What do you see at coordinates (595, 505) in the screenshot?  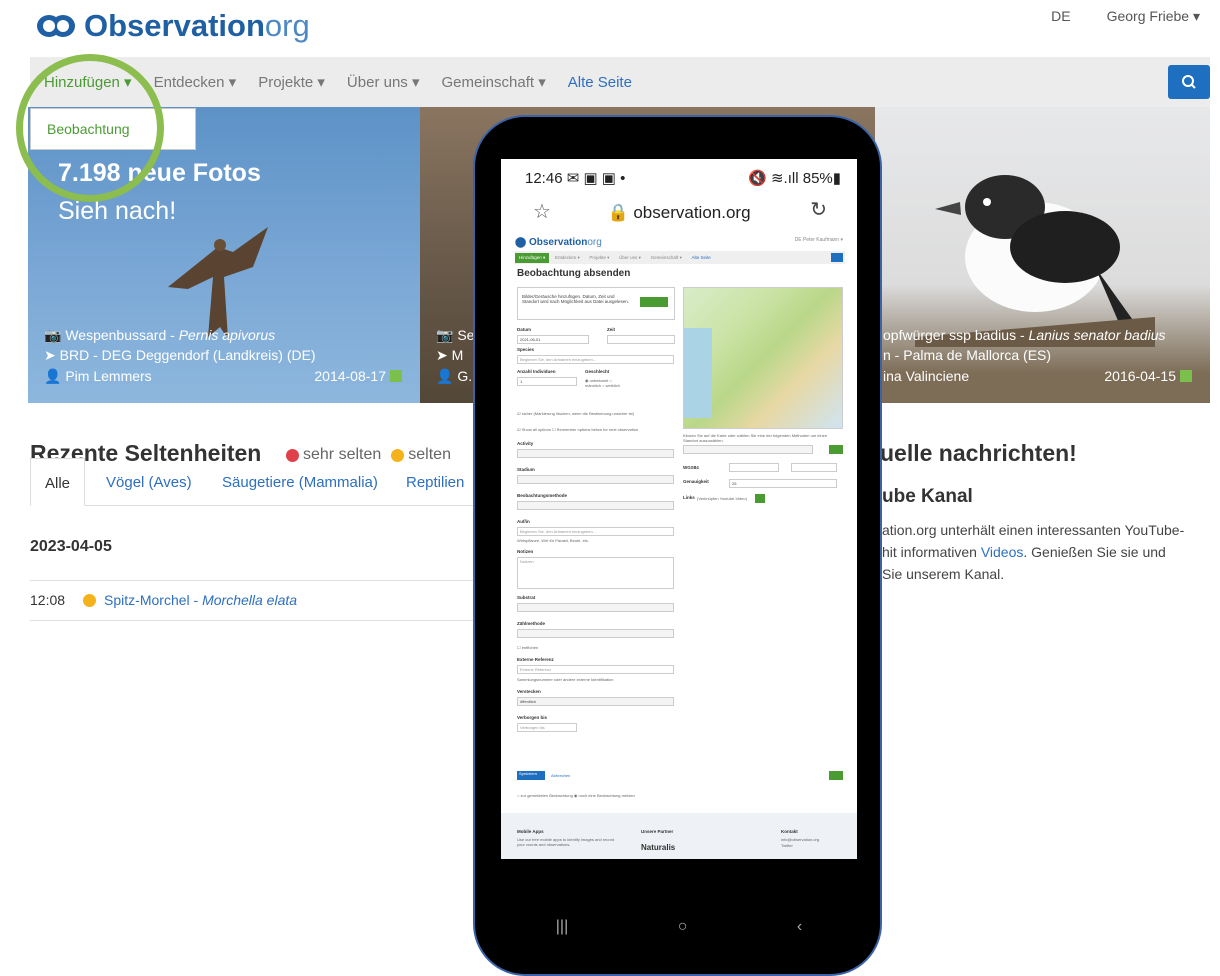 I see `mini-methode-select` at bounding box center [595, 505].